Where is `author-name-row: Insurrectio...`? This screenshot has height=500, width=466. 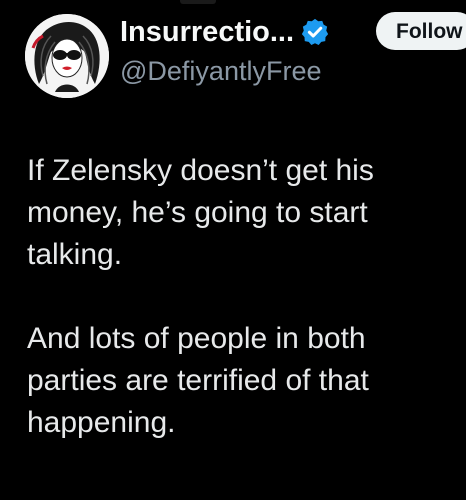
author-name-row: Insurrectio... is located at coordinates (225, 32).